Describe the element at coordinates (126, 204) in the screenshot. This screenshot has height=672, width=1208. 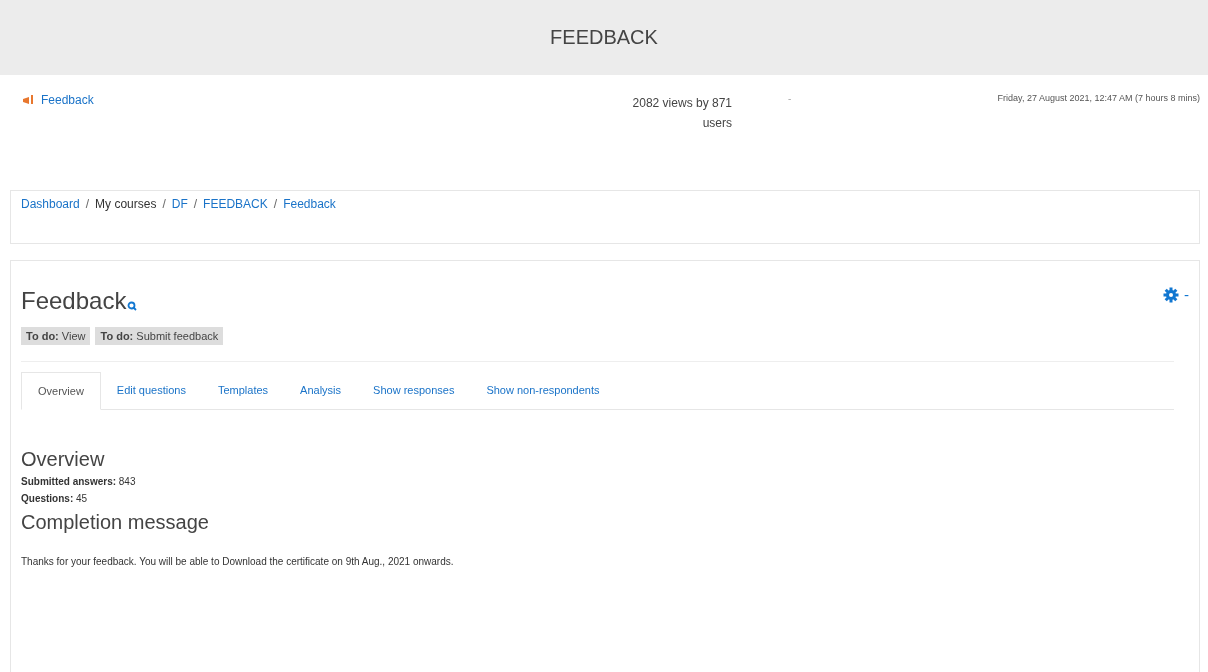
I see `breadcrumb-text: My courses` at that location.